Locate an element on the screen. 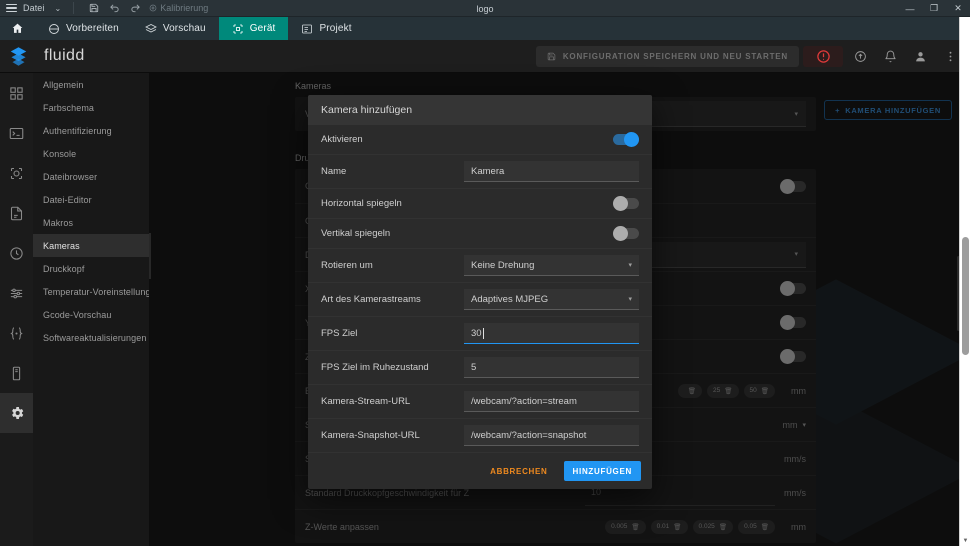  save-file-icon is located at coordinates (93, 8).